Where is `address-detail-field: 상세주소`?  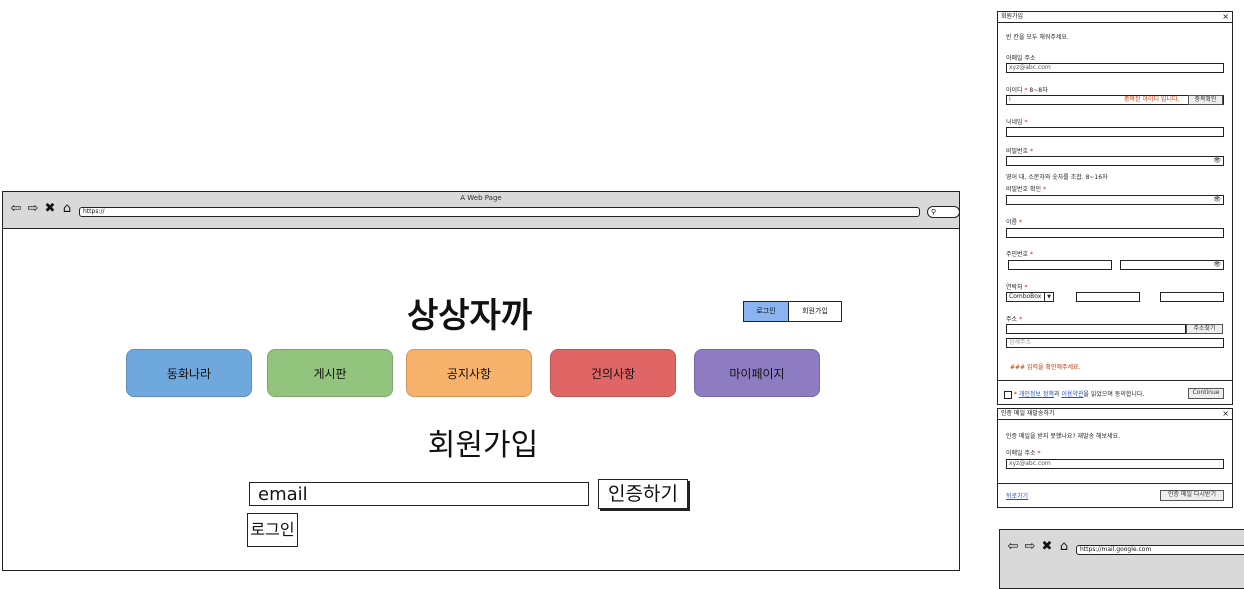
address-detail-field: 상세주소 is located at coordinates (1115, 343).